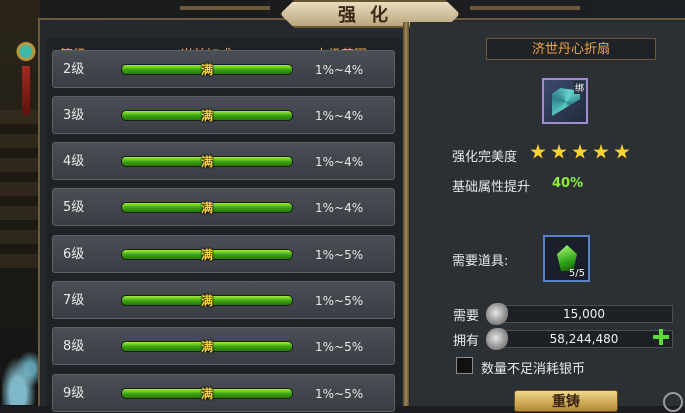  Describe the element at coordinates (480, 261) in the screenshot. I see `required-label: 需要道具:` at that location.